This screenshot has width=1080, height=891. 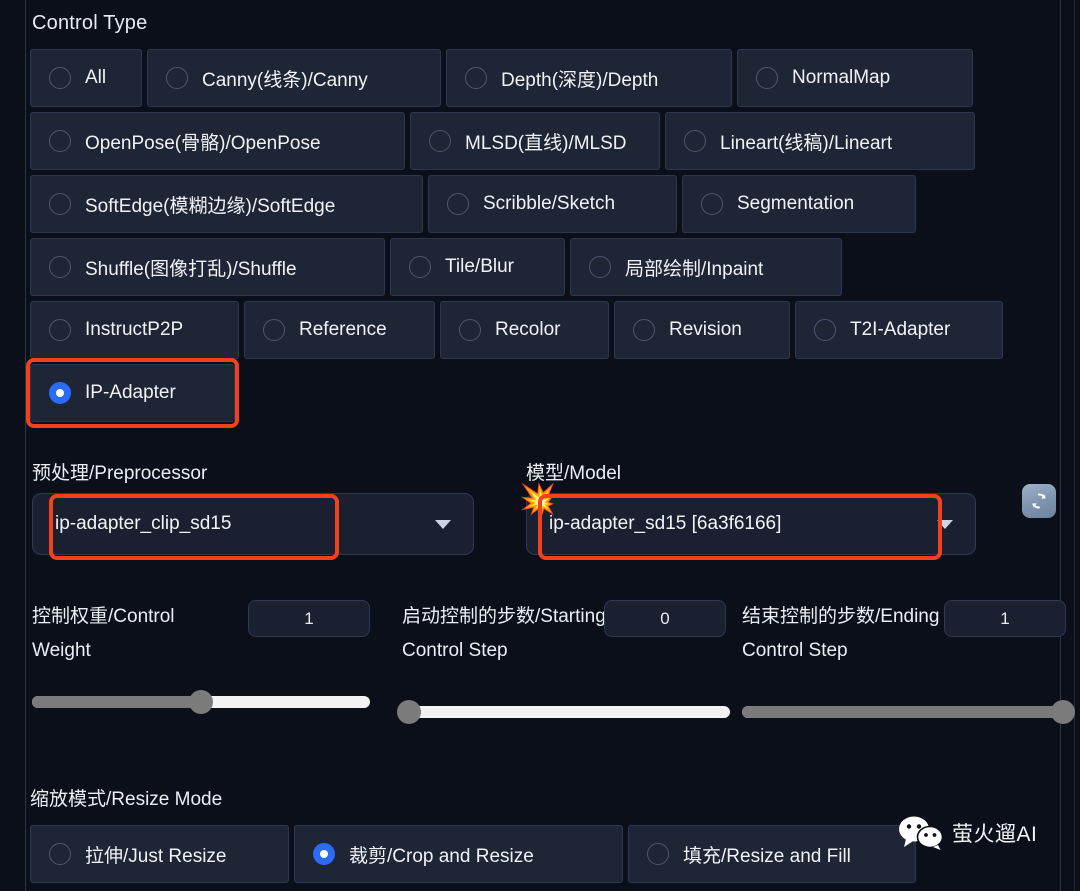 I want to click on ending-control-step-label: 结束控制的步数/Ending Control Step, so click(x=841, y=633).